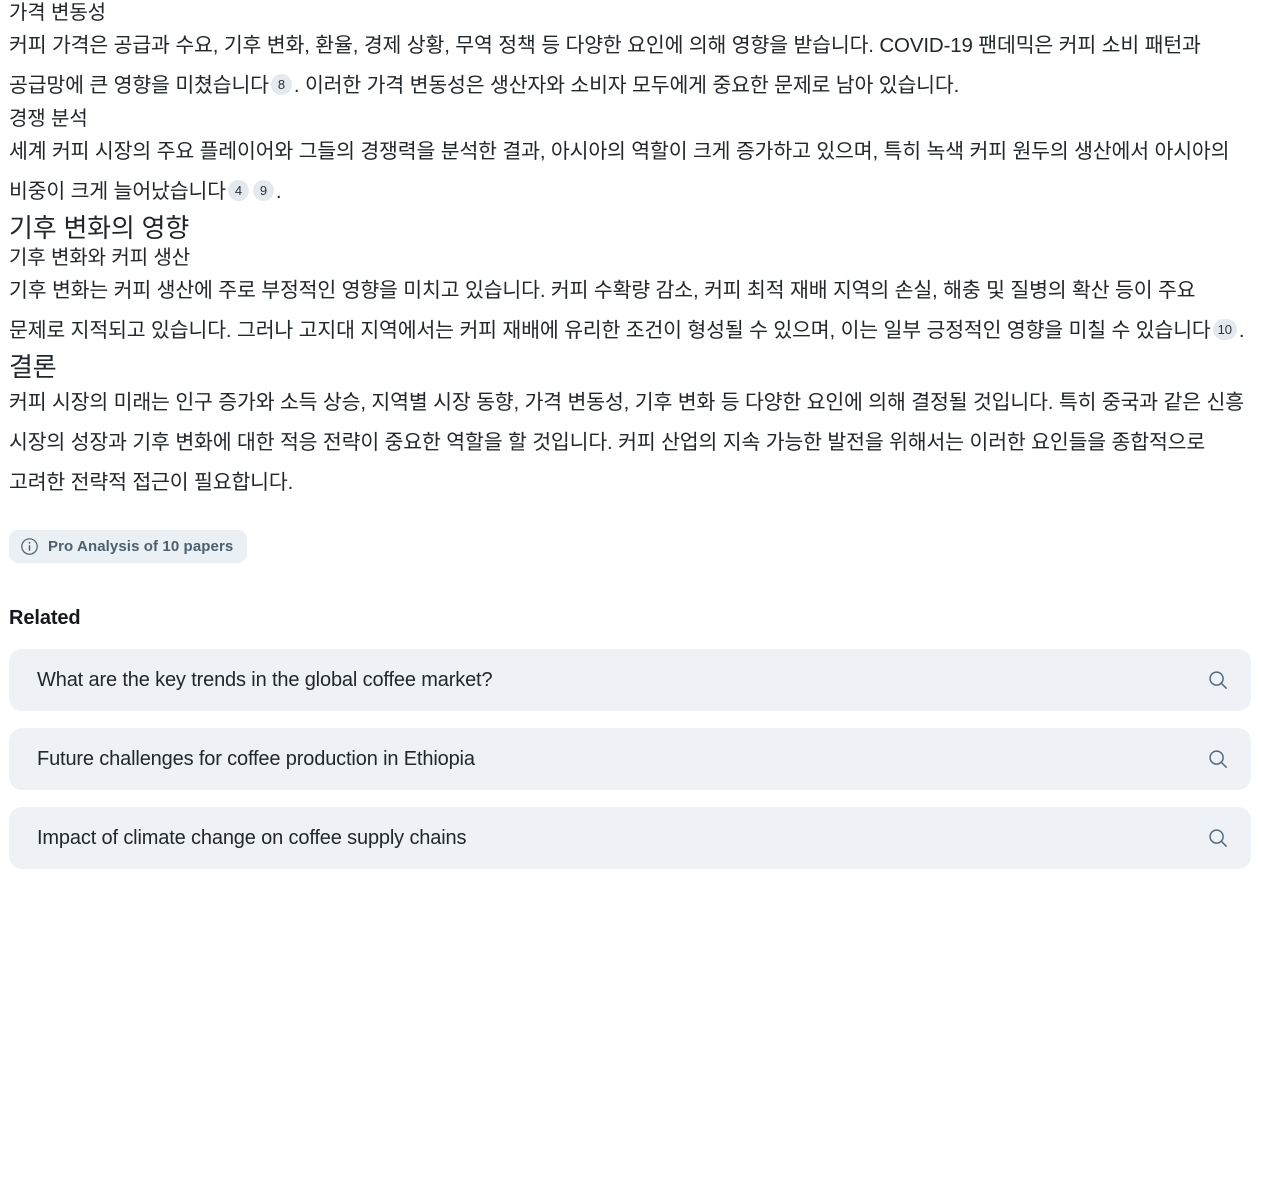  I want to click on citation-chip-4: 4, so click(238, 190).